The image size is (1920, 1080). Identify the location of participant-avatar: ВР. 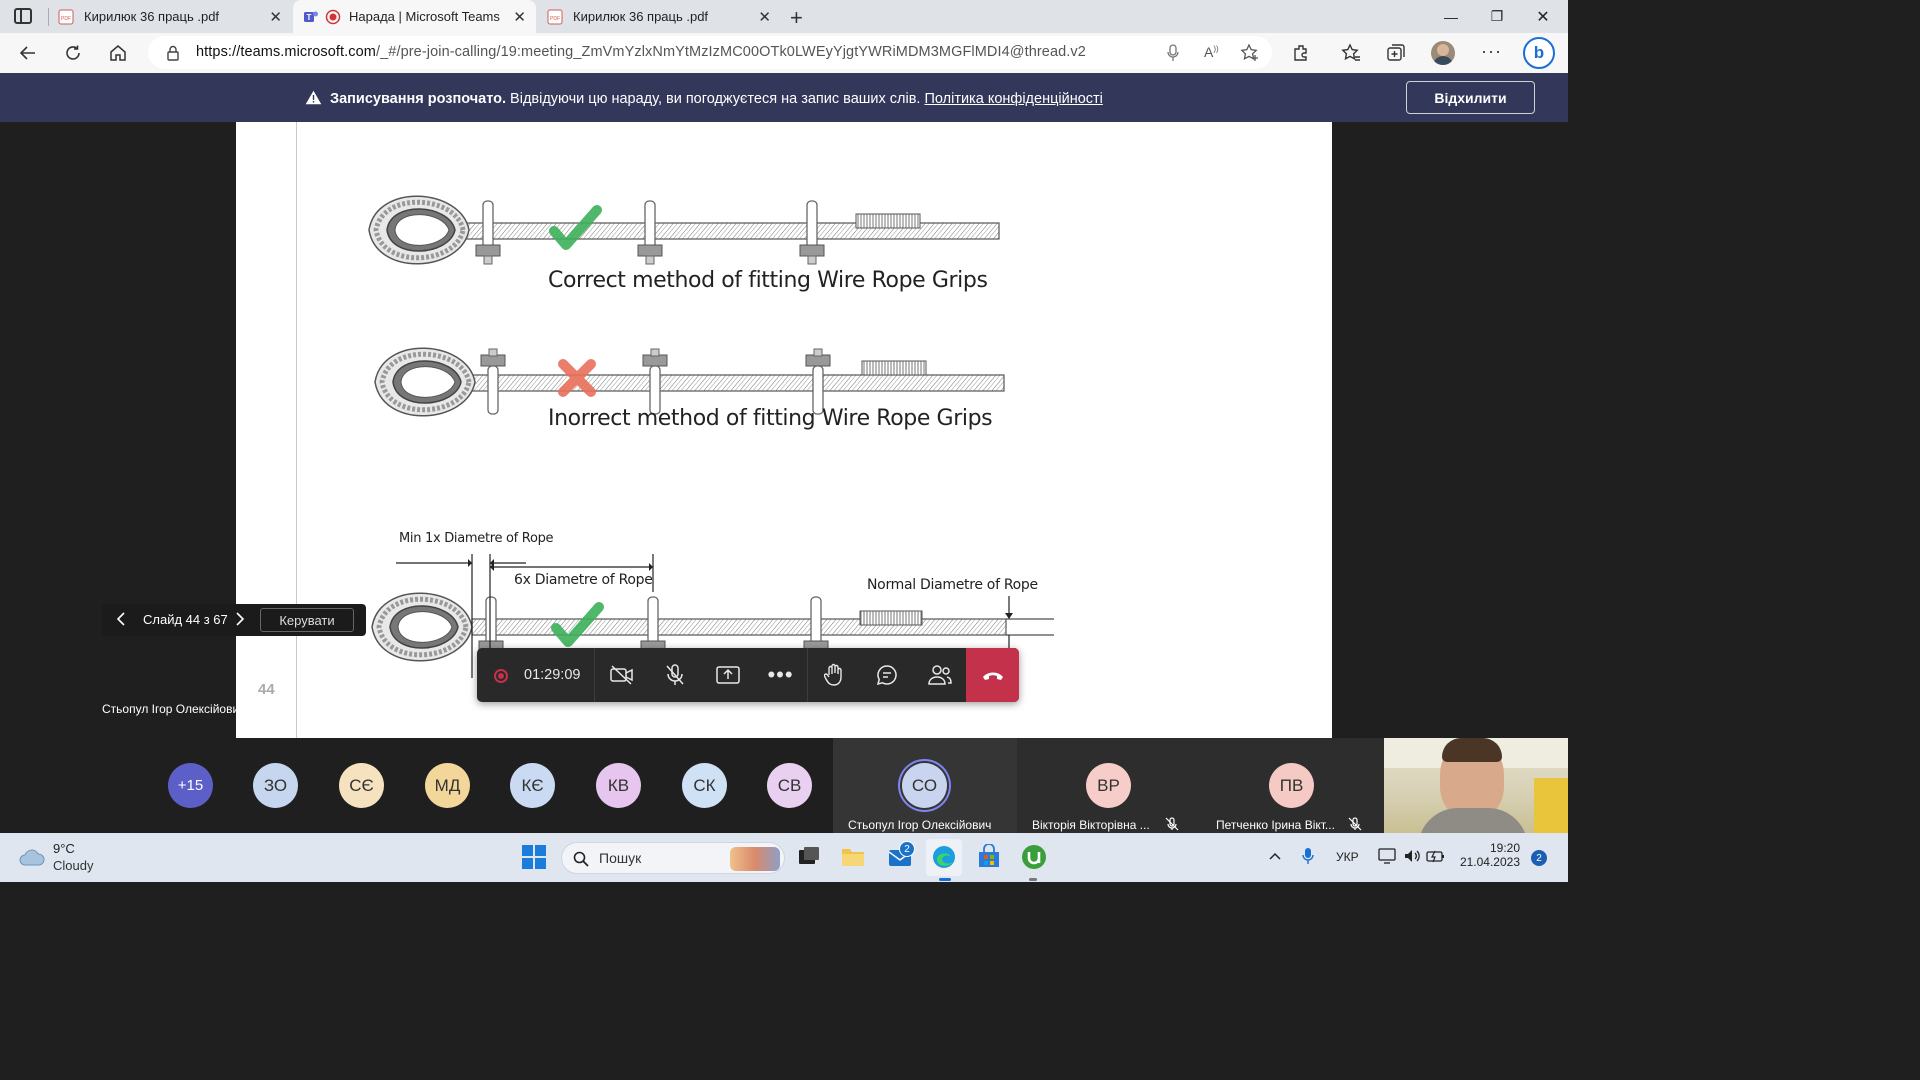
(1108, 785).